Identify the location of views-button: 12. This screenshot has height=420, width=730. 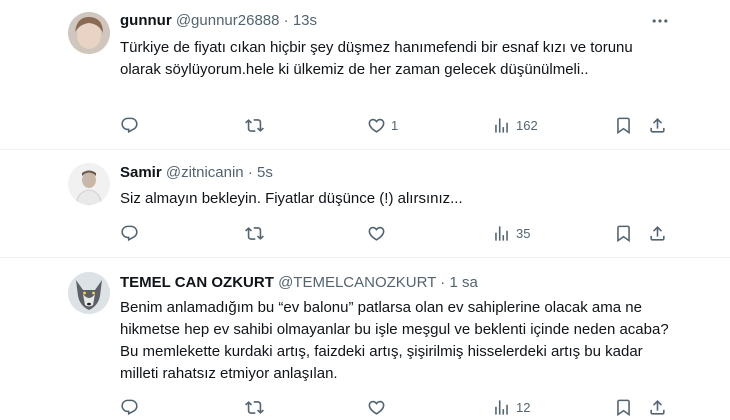
(511, 407).